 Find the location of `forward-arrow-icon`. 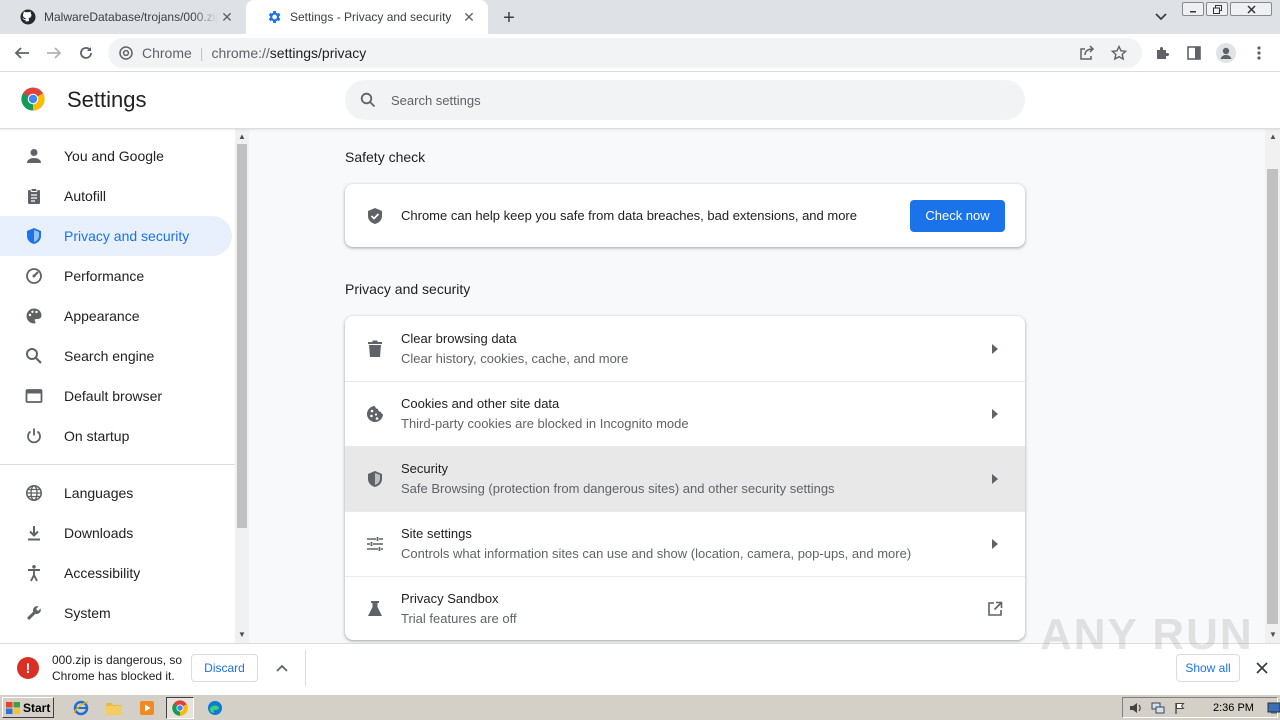

forward-arrow-icon is located at coordinates (54, 53).